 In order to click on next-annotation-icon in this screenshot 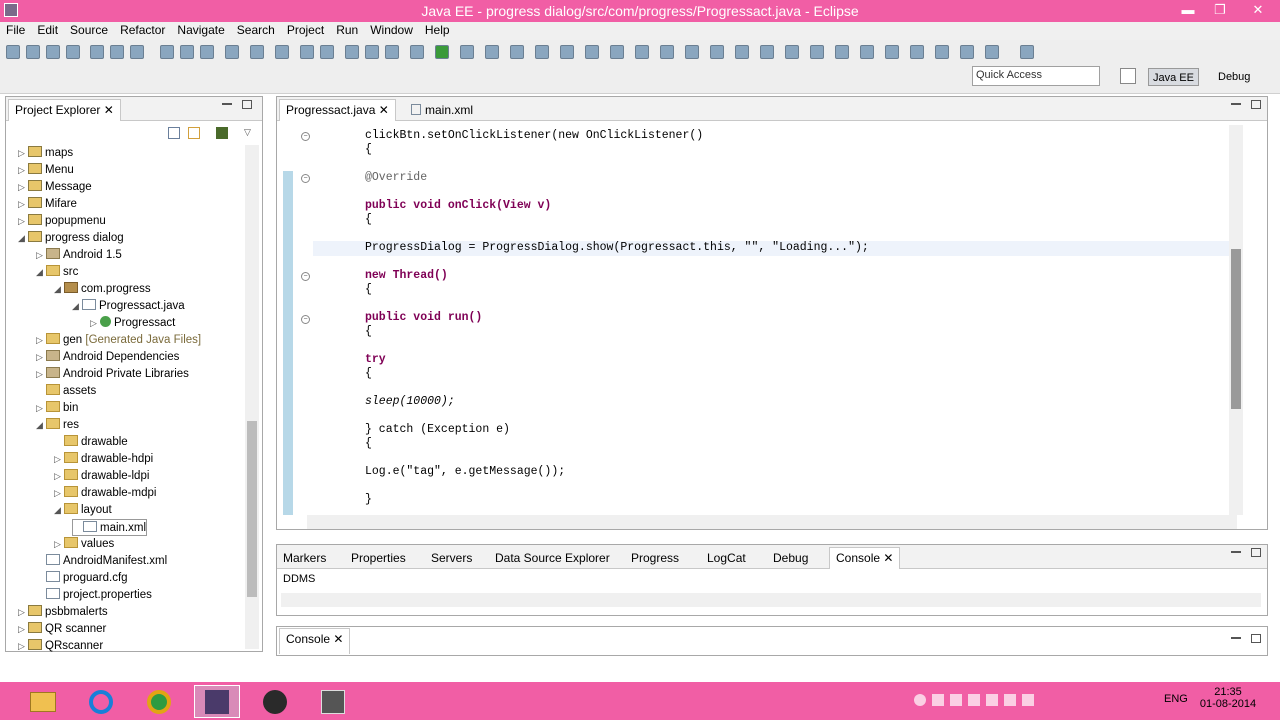, I will do `click(717, 52)`.